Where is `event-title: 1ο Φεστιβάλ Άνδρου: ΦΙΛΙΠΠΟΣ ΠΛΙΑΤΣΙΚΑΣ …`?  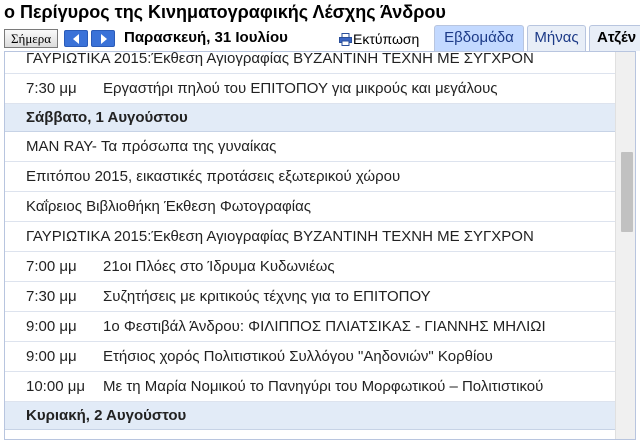
event-title: 1ο Φεστιβάλ Άνδρου: ΦΙΛΙΠΠΟΣ ΠΛΙΑΤΣΙΚΑΣ … is located at coordinates (324, 327).